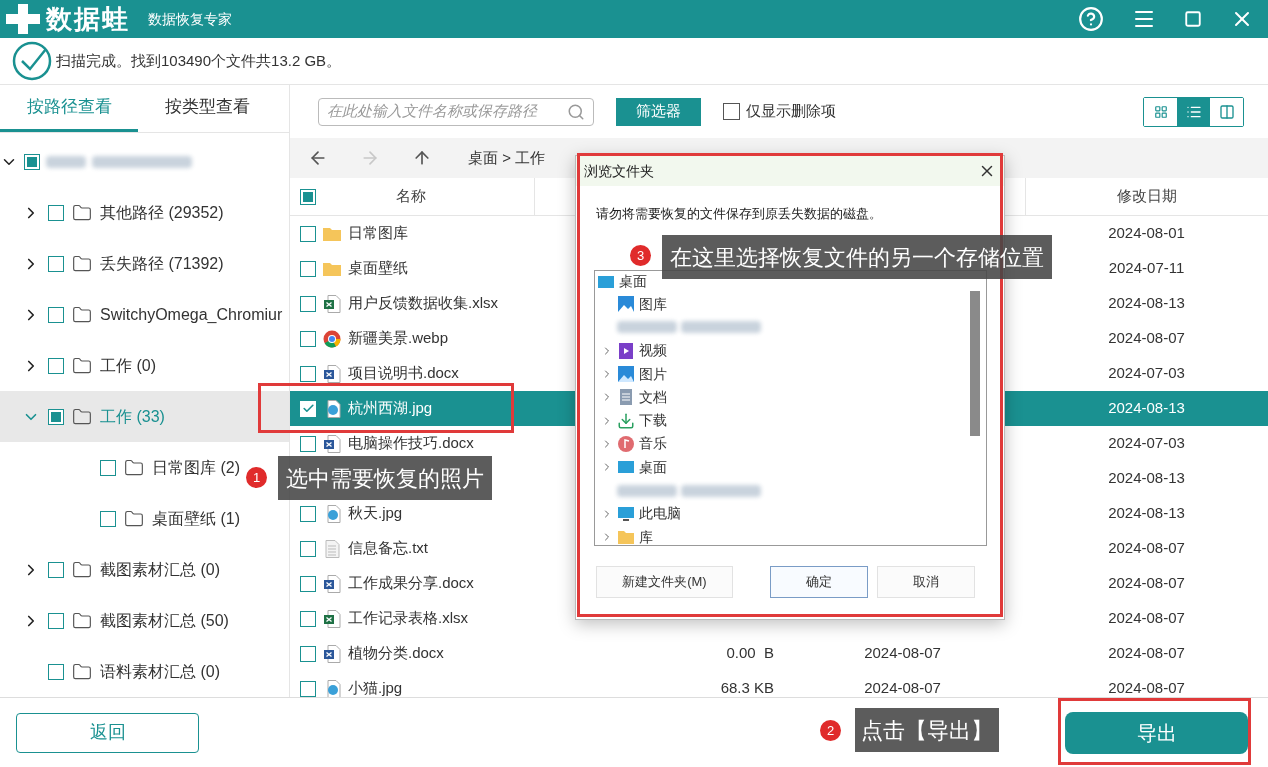  I want to click on column-header: 名称, so click(411, 196).